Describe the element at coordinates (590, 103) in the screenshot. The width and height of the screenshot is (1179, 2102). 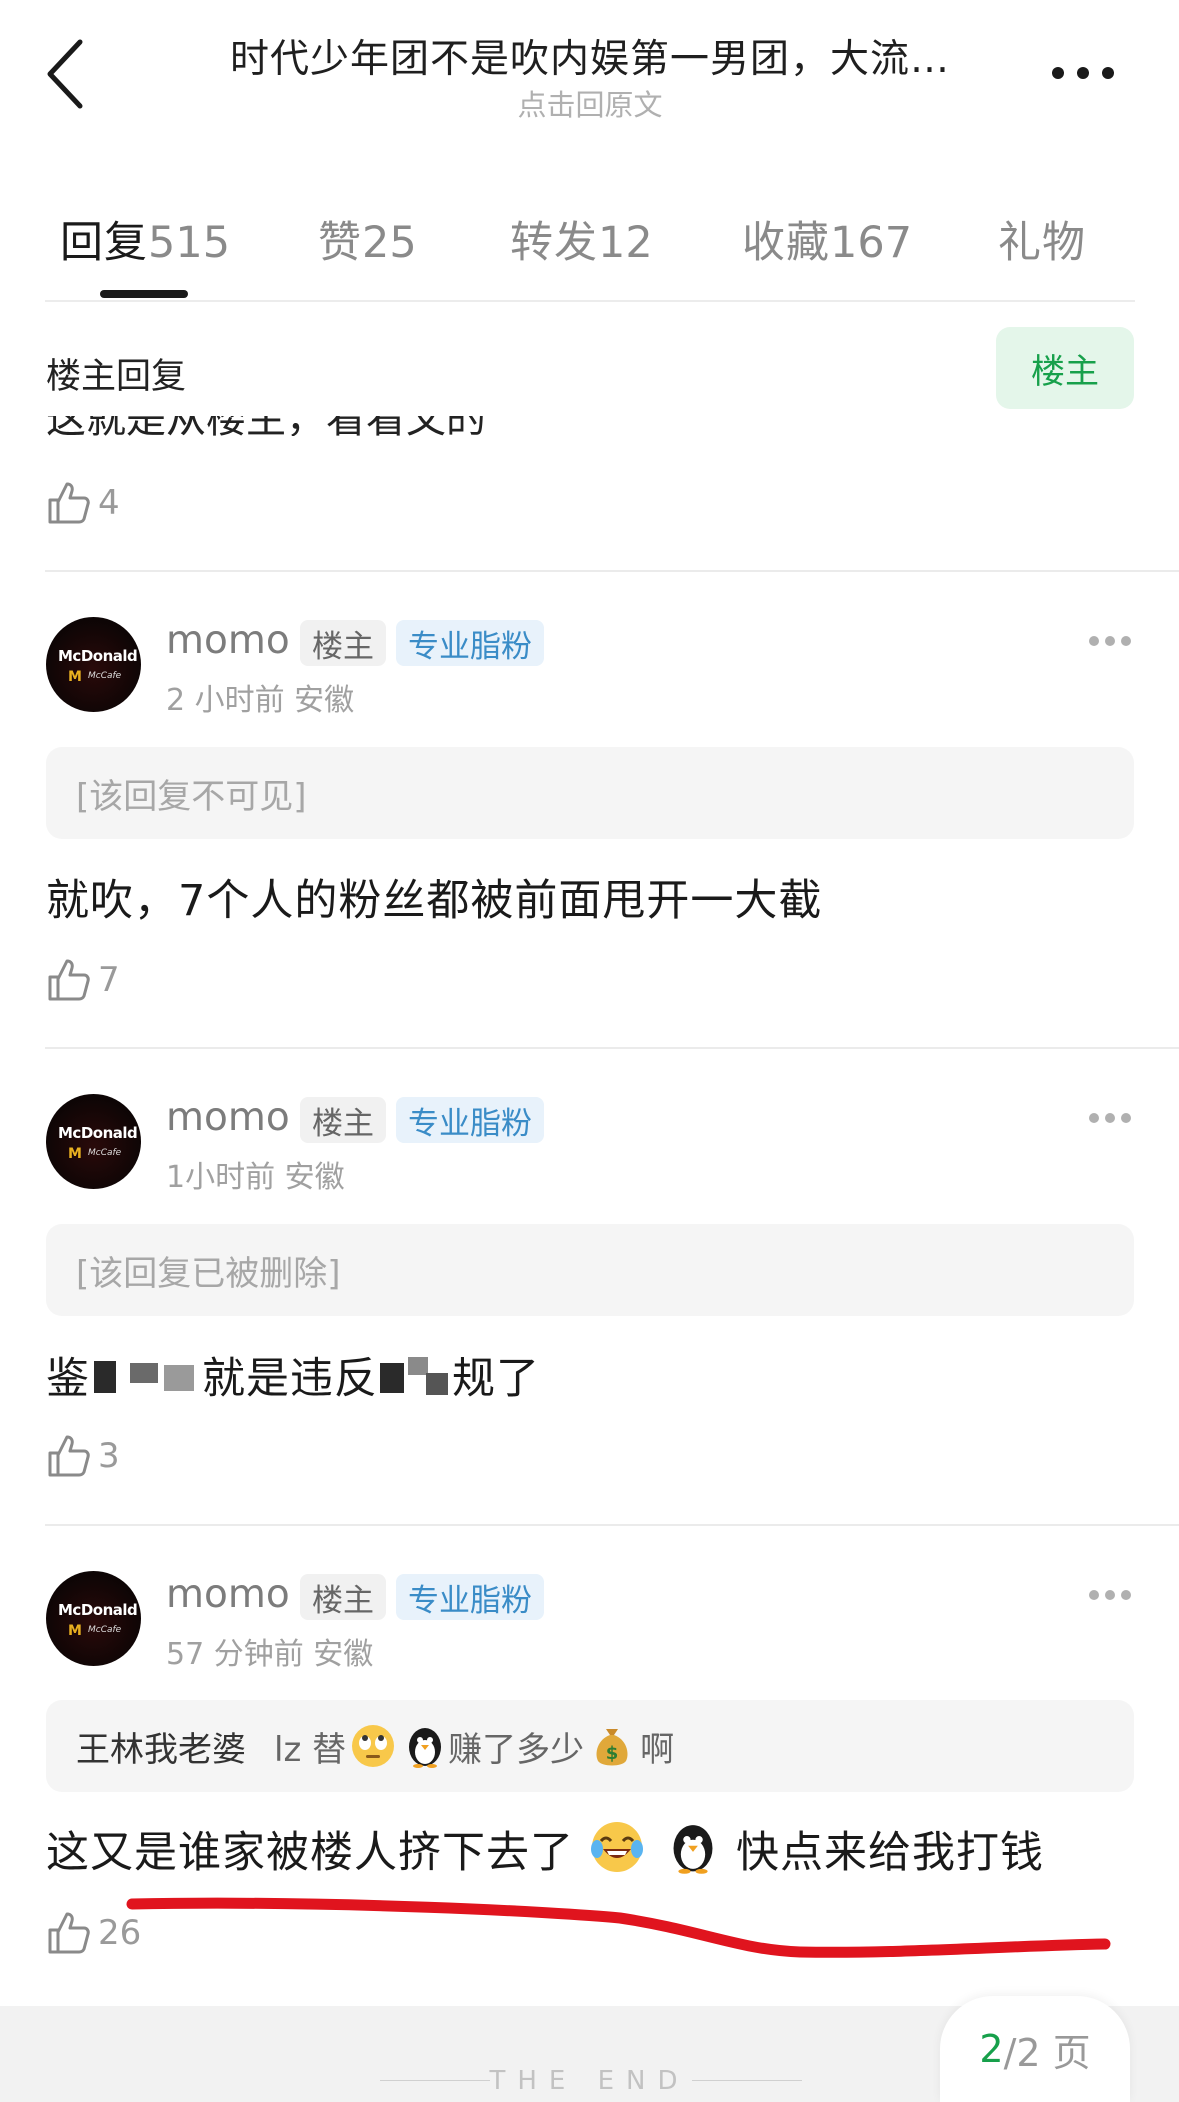
I see `back-to-original-link: 点击回原文` at that location.